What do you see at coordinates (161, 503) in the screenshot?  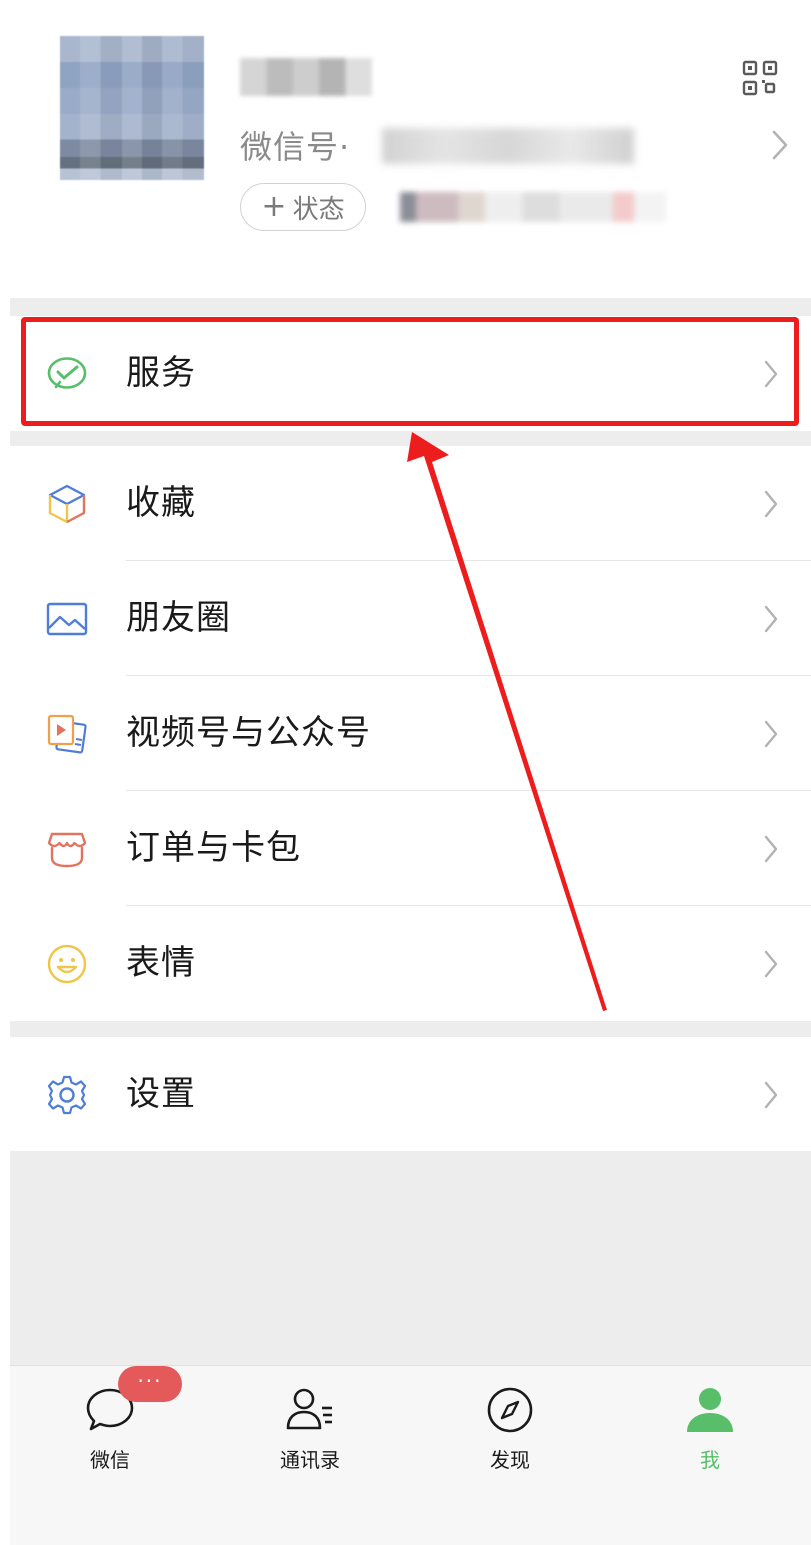 I see `menu-item-favorites-label: 收藏` at bounding box center [161, 503].